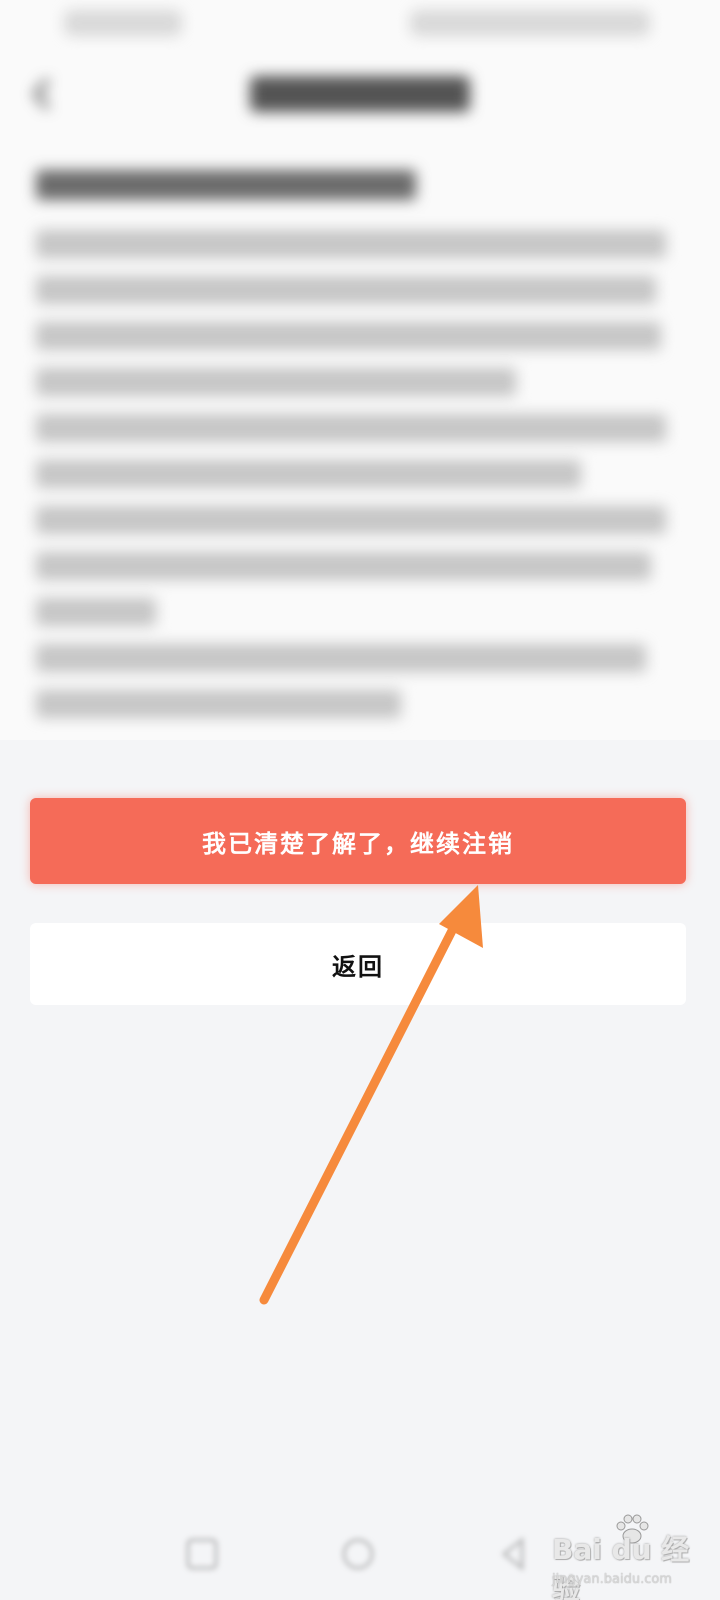 The image size is (720, 1600). What do you see at coordinates (612, 1579) in the screenshot?
I see `watermark-url: jingyan.baidu.com` at bounding box center [612, 1579].